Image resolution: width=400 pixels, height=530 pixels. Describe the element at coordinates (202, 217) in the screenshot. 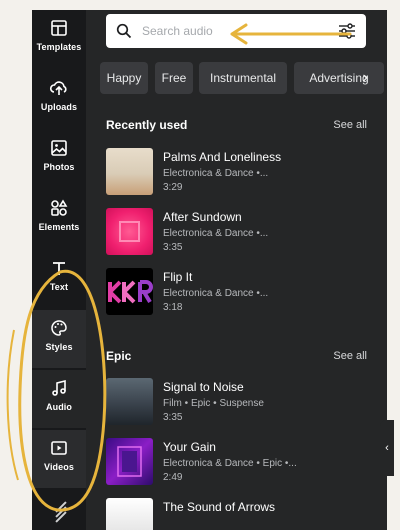

I see `track-title: After Sundown` at that location.